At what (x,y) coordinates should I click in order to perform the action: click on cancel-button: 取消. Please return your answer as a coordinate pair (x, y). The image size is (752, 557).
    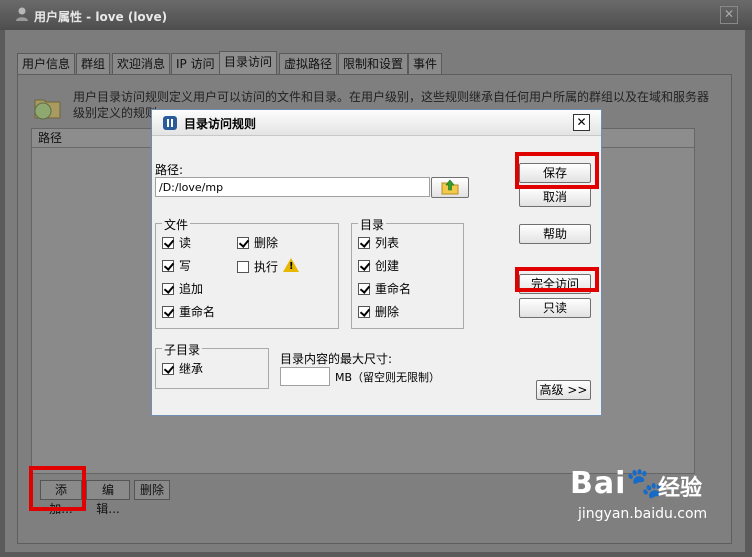
    Looking at the image, I should click on (555, 197).